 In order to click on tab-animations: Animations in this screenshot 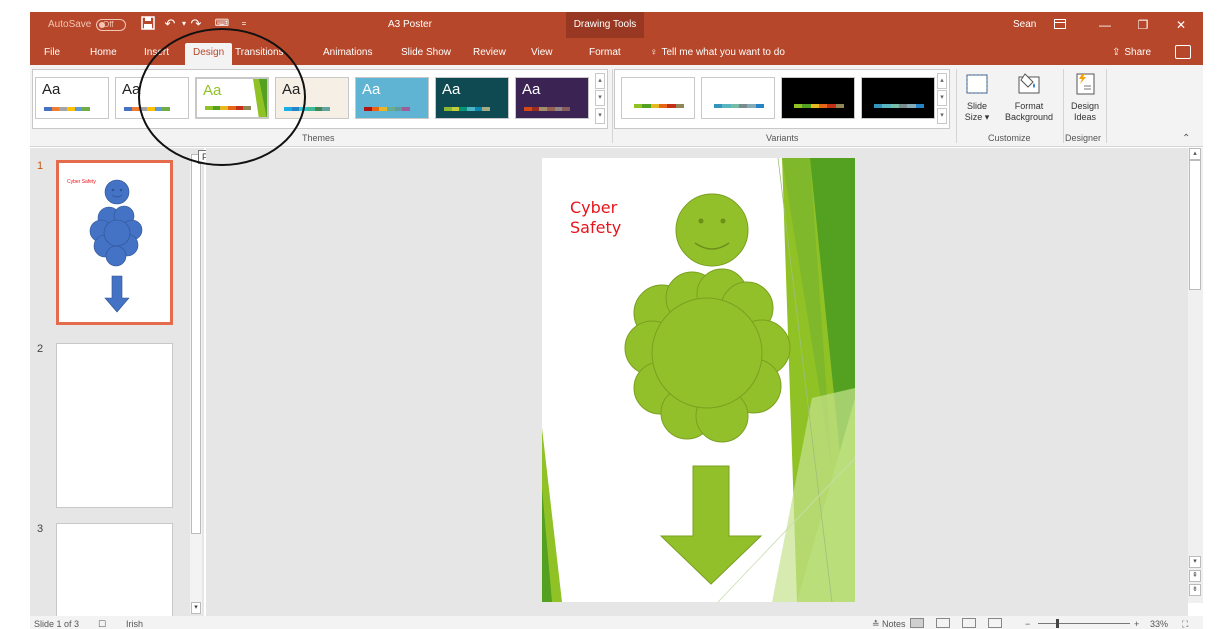, I will do `click(347, 54)`.